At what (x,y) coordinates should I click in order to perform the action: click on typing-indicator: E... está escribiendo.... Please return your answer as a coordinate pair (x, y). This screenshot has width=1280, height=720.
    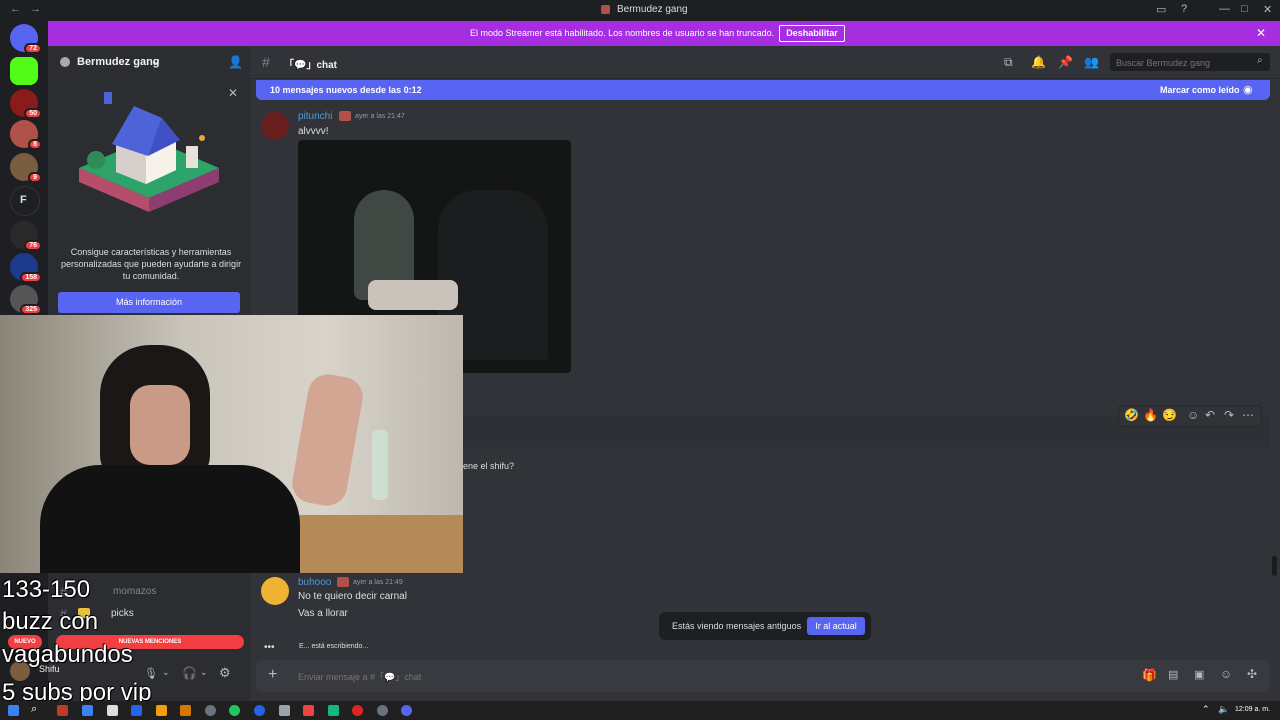
    Looking at the image, I should click on (334, 646).